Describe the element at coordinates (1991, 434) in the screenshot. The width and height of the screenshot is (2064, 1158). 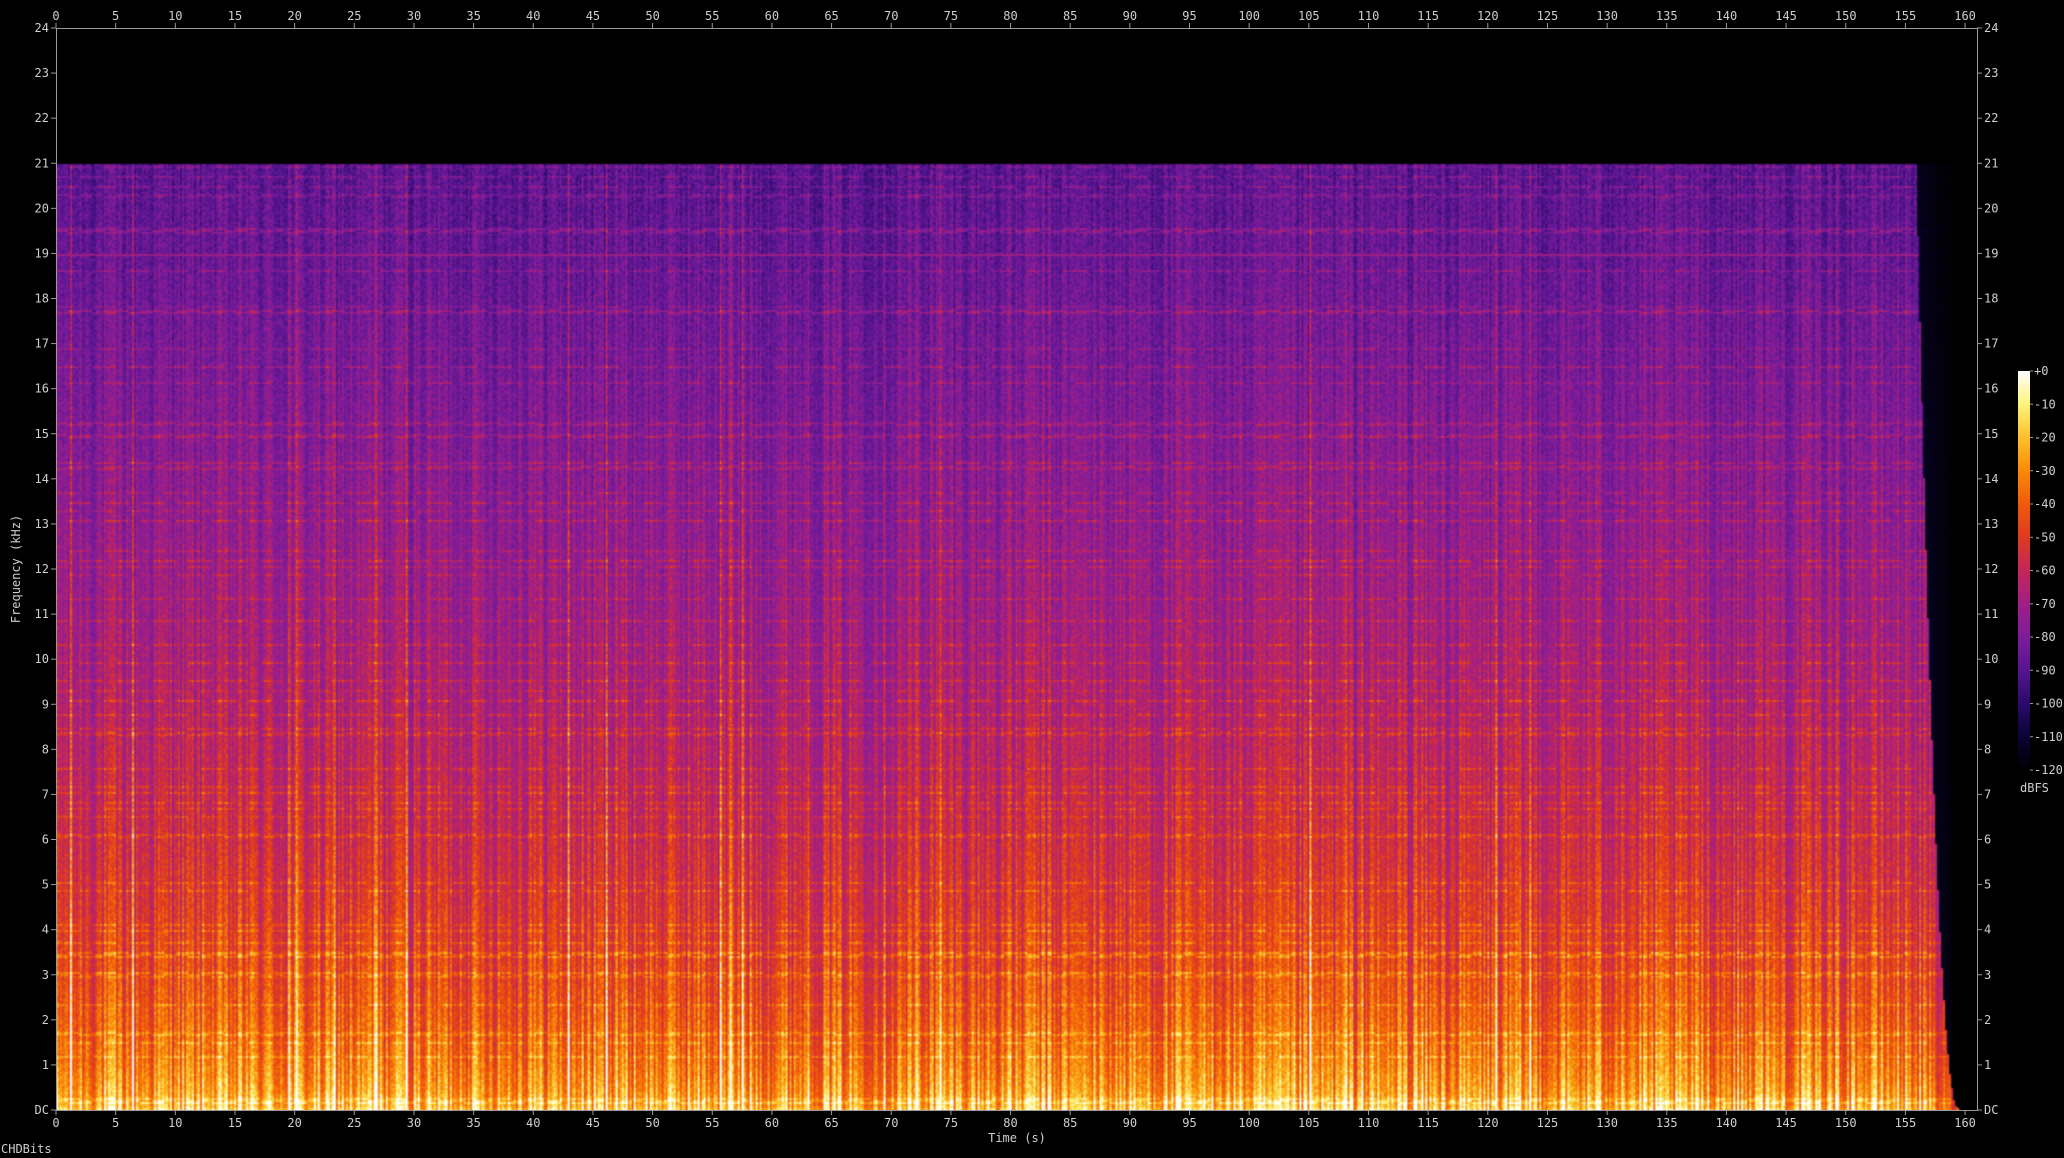
I see `y-tick-label-right: 15` at that location.